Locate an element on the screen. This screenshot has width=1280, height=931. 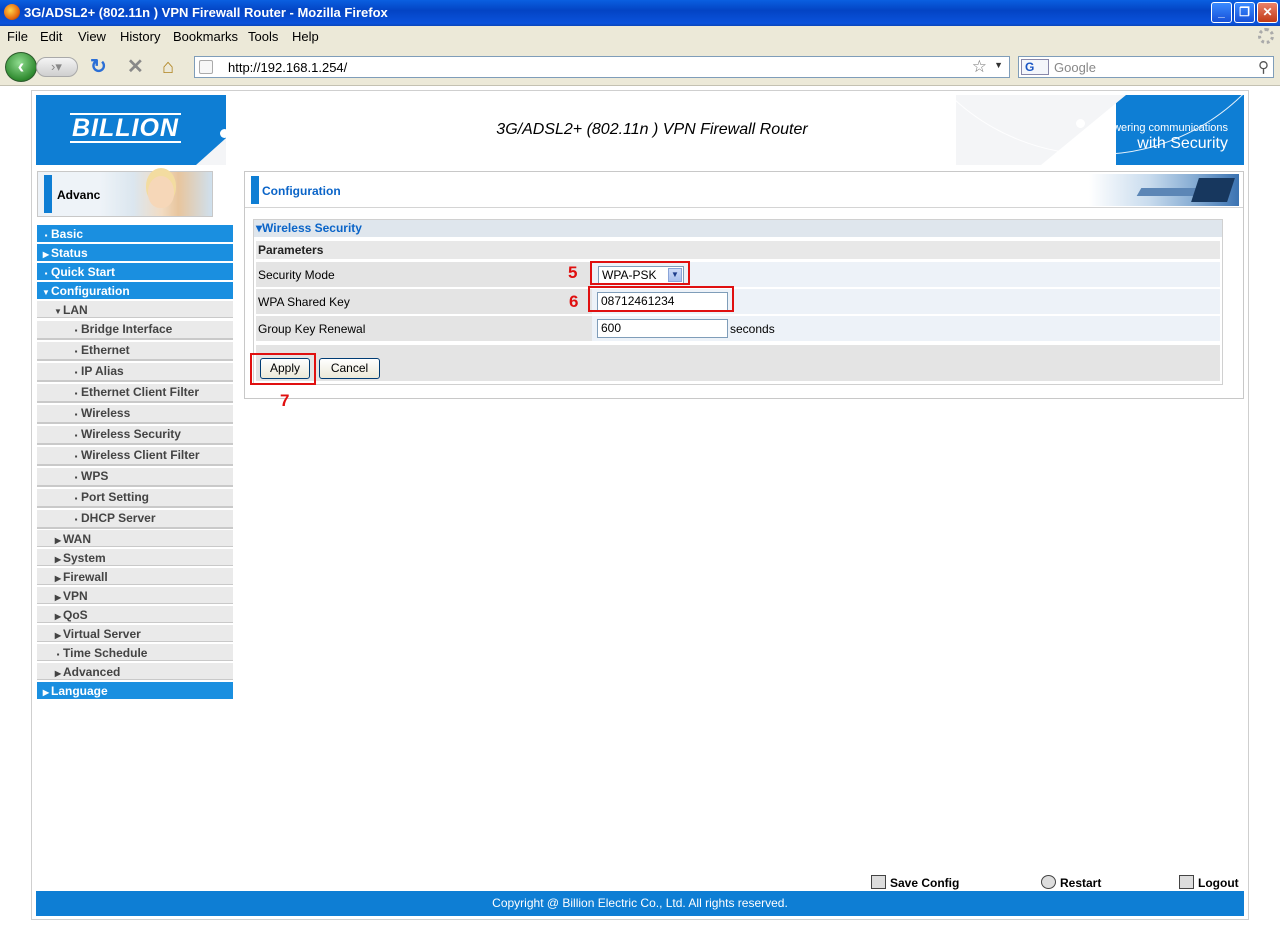
menu-help: Help is located at coordinates (305, 36).